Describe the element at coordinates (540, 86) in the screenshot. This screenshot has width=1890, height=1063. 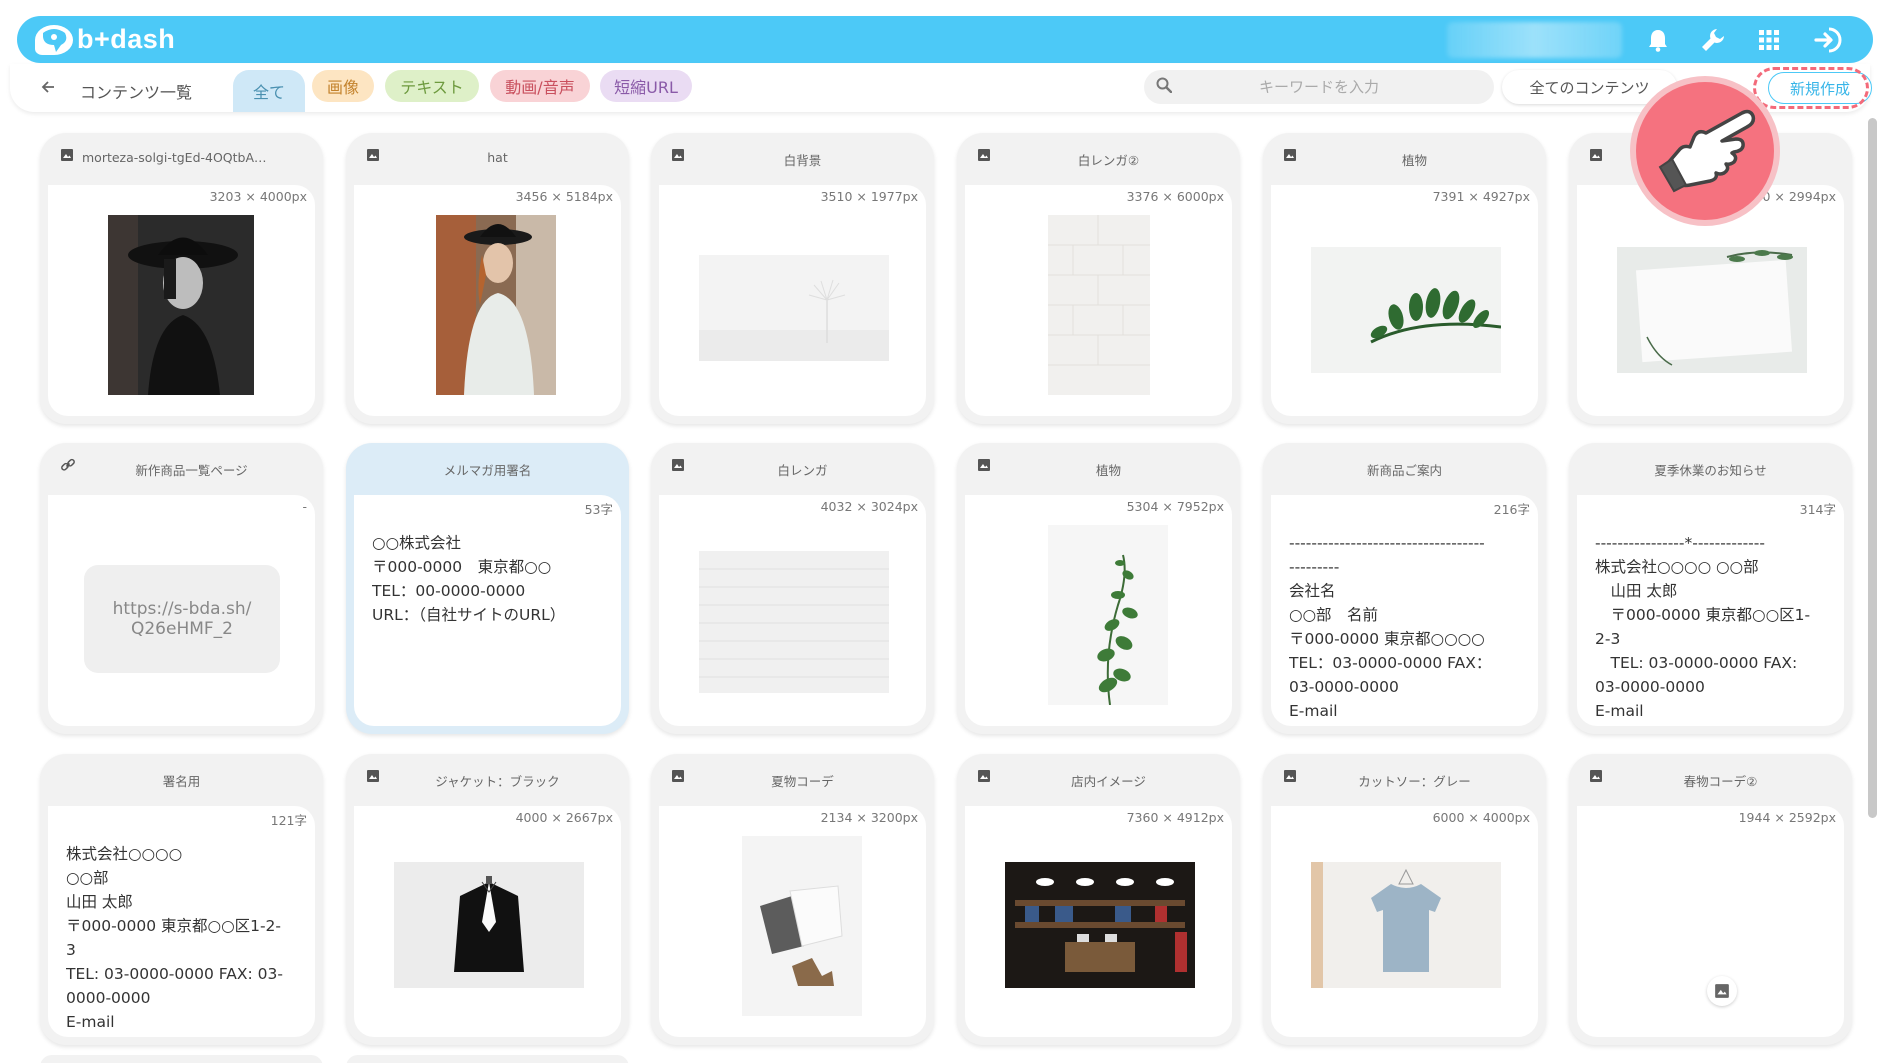
I see `tab-video-audio: 動画/音声` at that location.